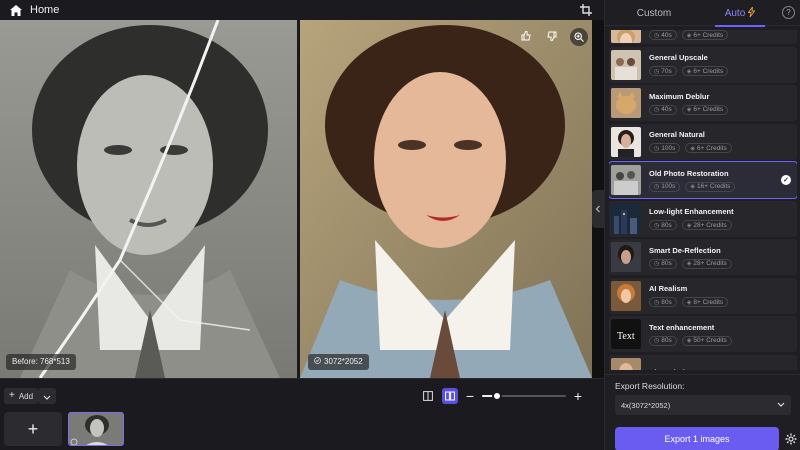  Describe the element at coordinates (497, 396) in the screenshot. I see `zoom-slider-knob` at that location.